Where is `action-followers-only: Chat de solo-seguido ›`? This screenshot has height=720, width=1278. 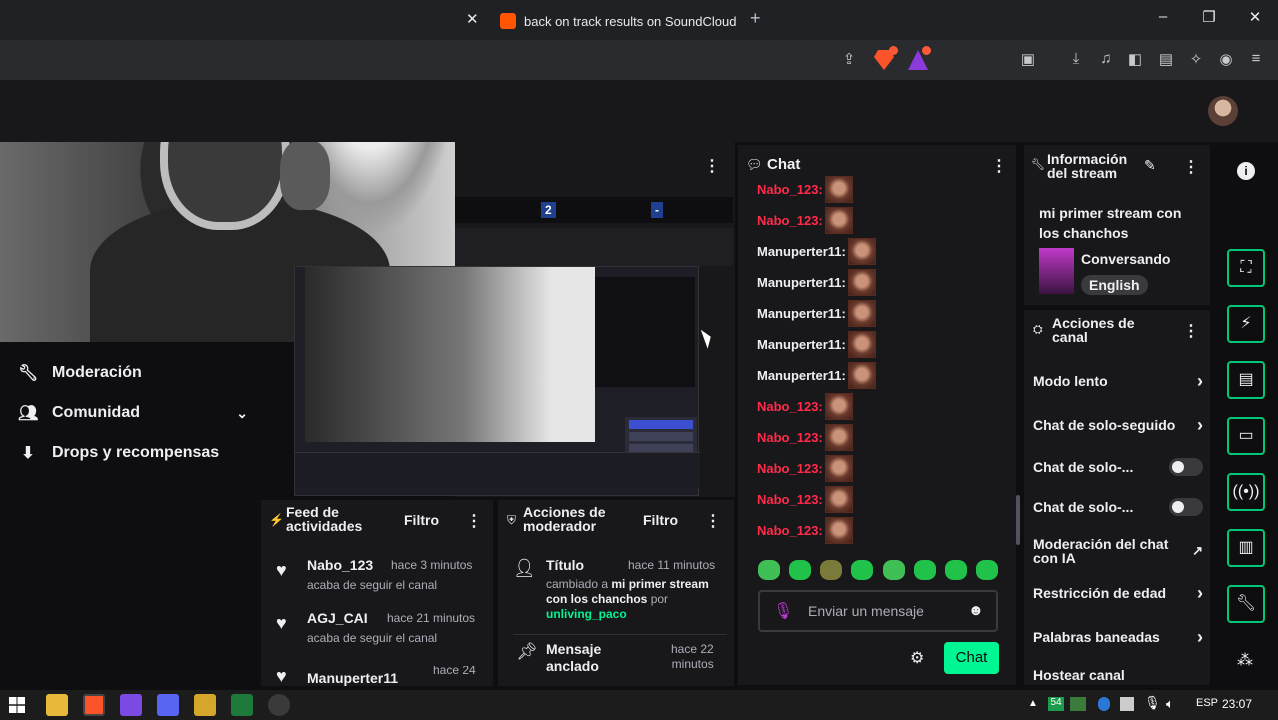 action-followers-only: Chat de solo-seguido › is located at coordinates (1118, 425).